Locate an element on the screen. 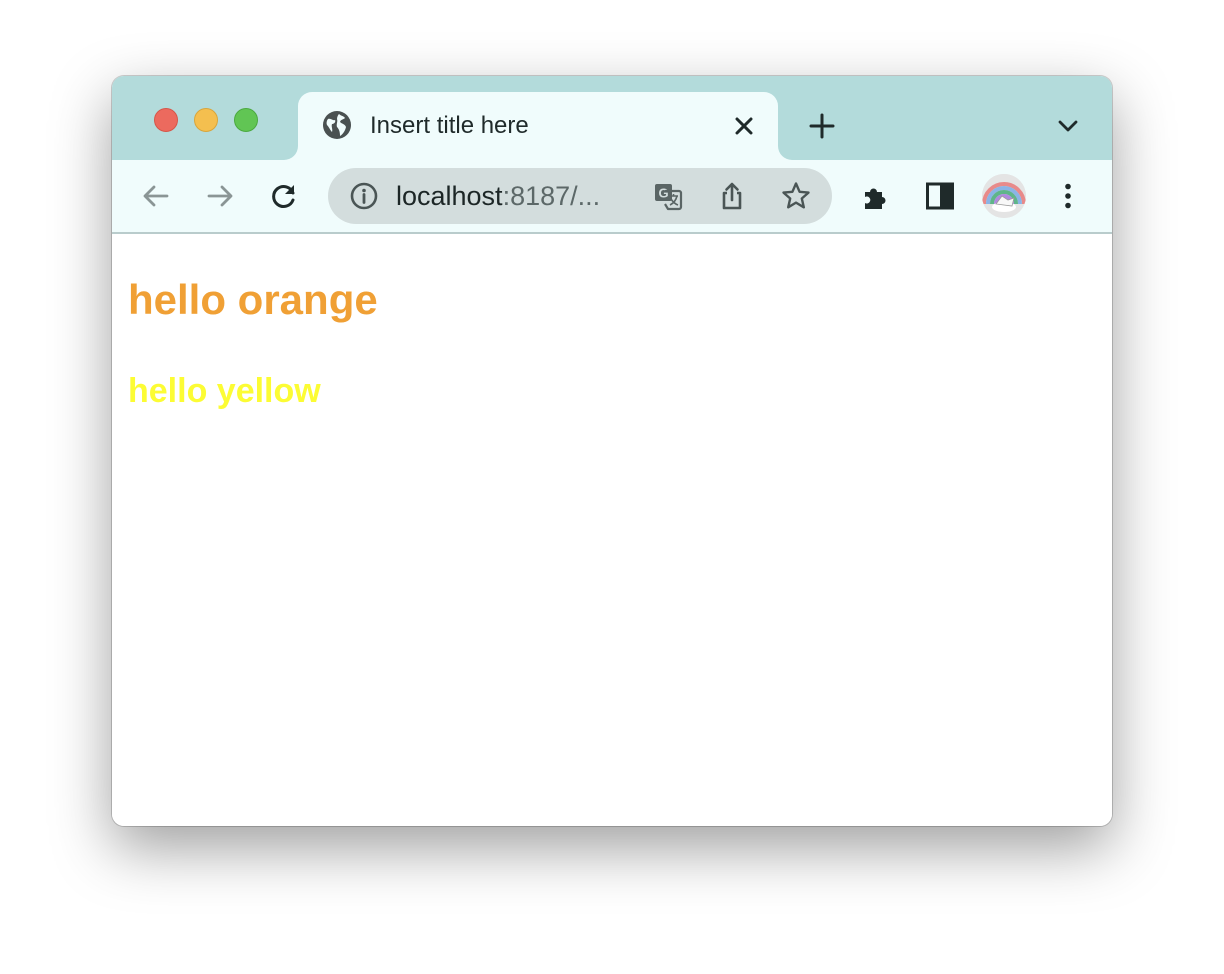 The width and height of the screenshot is (1224, 974). reload-icon is located at coordinates (284, 196).